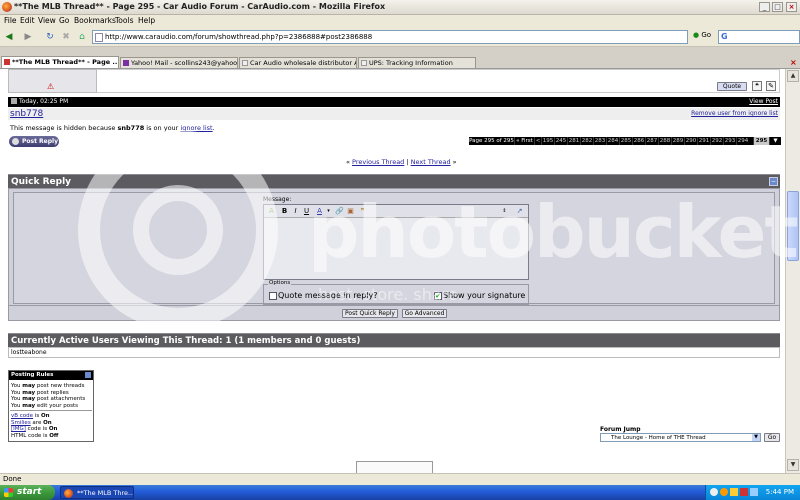 The height and width of the screenshot is (500, 800). Describe the element at coordinates (417, 62) in the screenshot. I see `tab-ups-tracking: UPS: Tracking Information` at that location.